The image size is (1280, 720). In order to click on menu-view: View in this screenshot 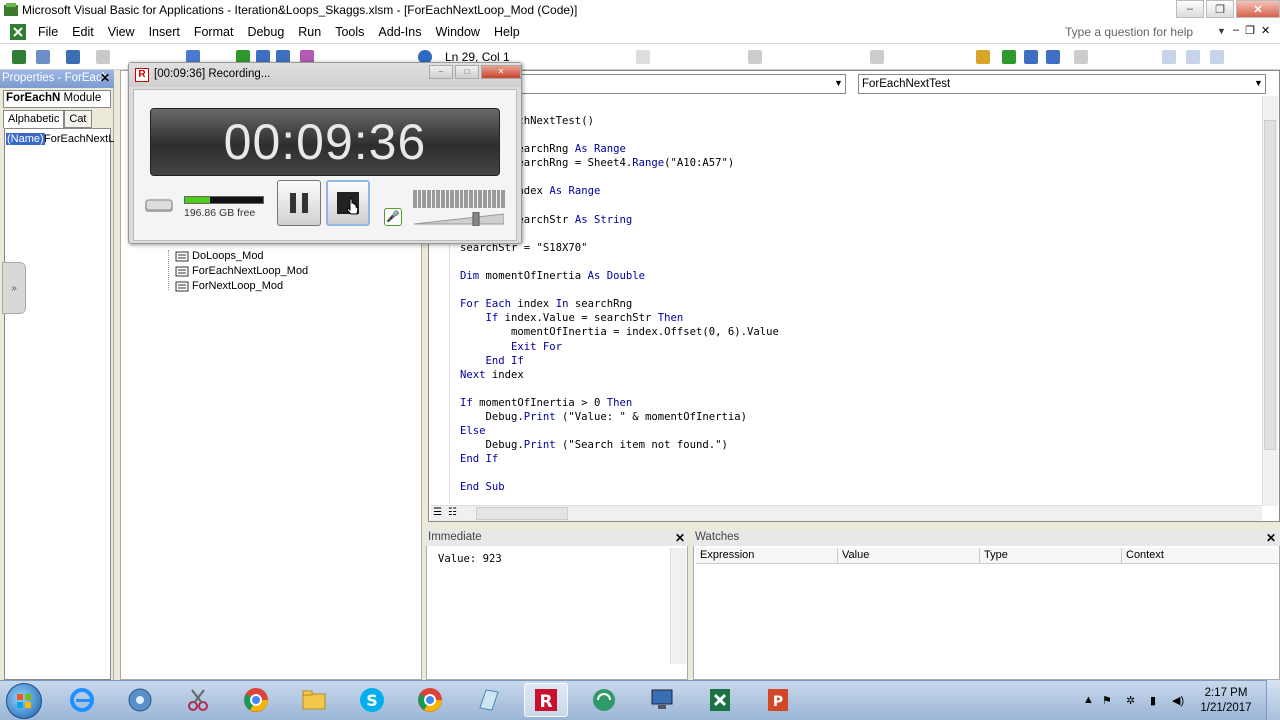, I will do `click(123, 32)`.